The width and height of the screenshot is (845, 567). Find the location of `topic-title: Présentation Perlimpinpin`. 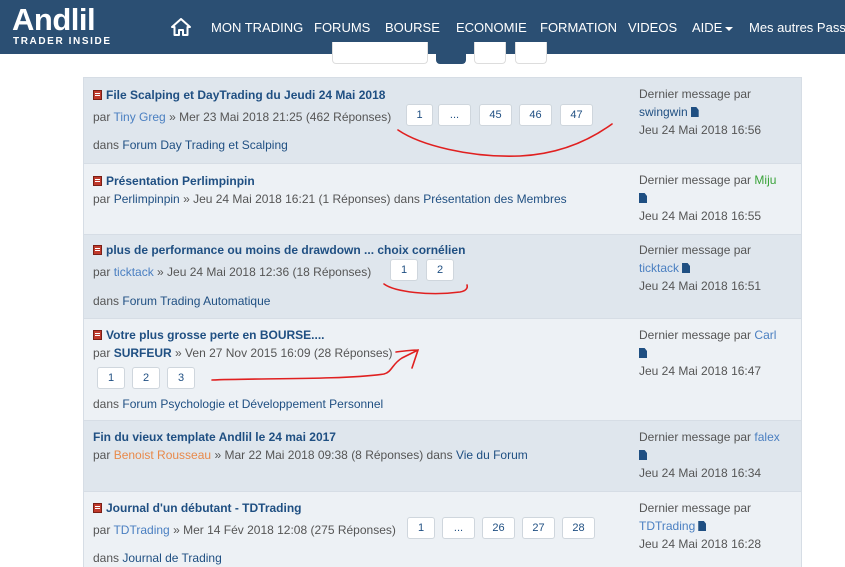

topic-title: Présentation Perlimpinpin is located at coordinates (174, 181).